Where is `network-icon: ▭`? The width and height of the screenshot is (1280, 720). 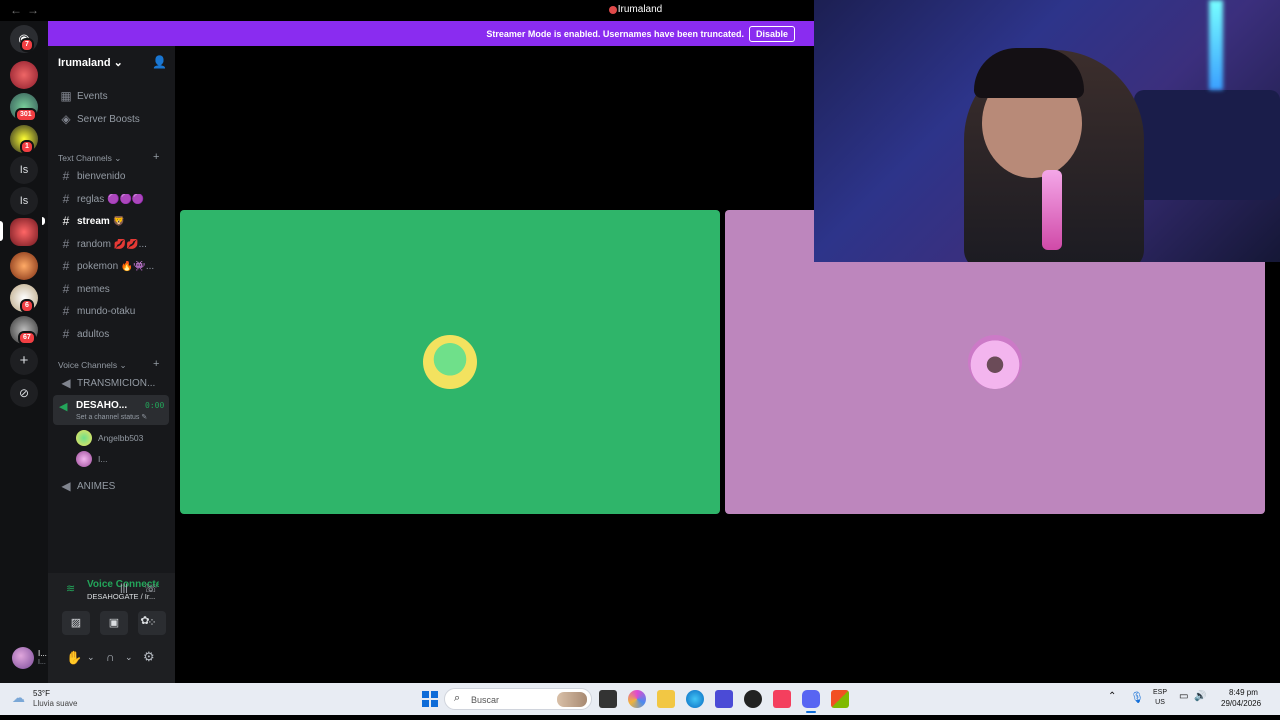 network-icon: ▭ is located at coordinates (1183, 696).